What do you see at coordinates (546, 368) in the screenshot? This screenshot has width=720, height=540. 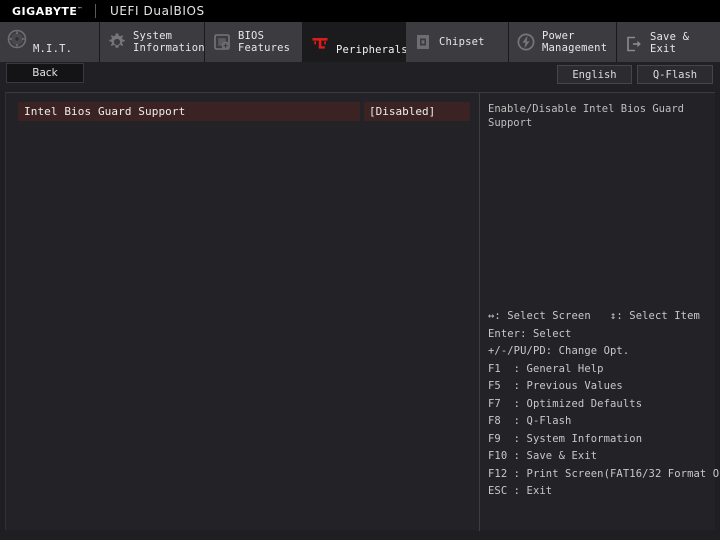 I see `key-legend-line: F1 : General Help` at bounding box center [546, 368].